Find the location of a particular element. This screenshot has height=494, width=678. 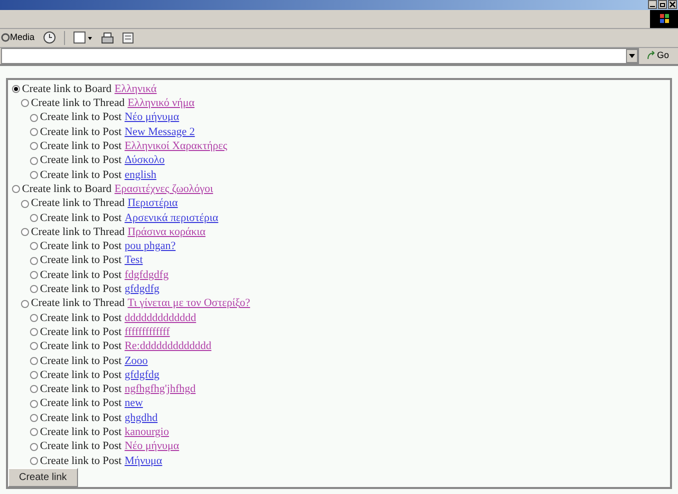

post-link: Test is located at coordinates (133, 260).